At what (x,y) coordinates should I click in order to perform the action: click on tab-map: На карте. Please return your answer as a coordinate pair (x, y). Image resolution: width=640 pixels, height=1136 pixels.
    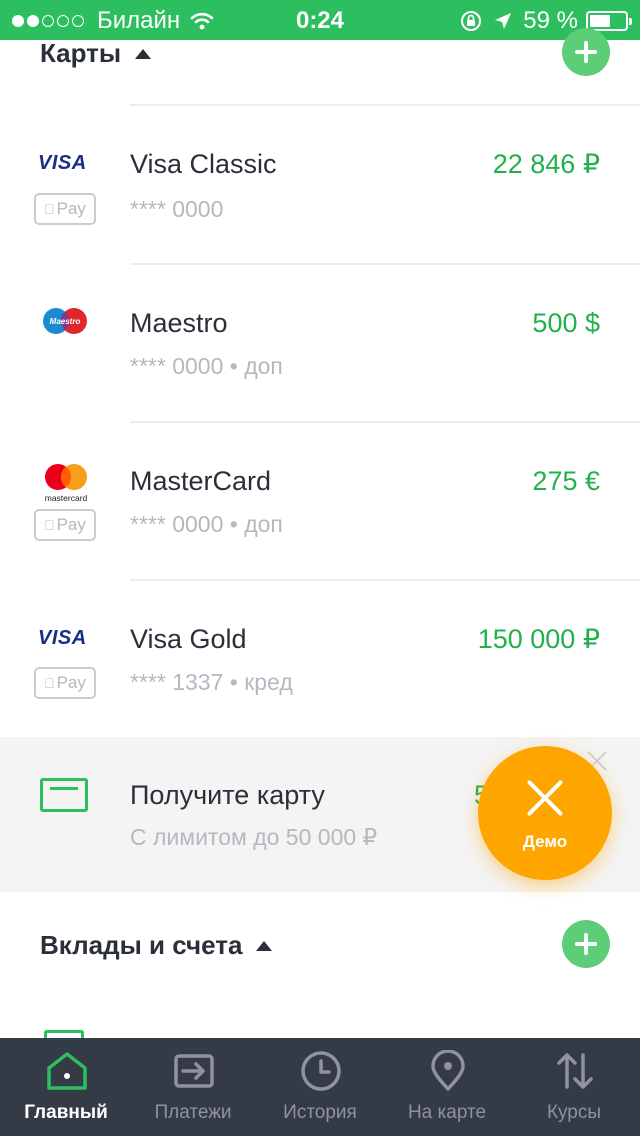
    Looking at the image, I should click on (447, 1087).